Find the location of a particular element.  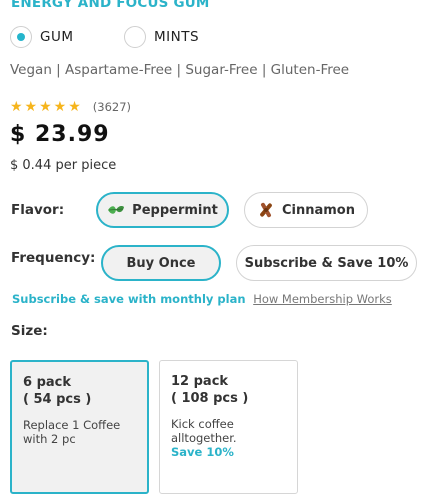

rating: ★★★★★ (3627) is located at coordinates (70, 107).